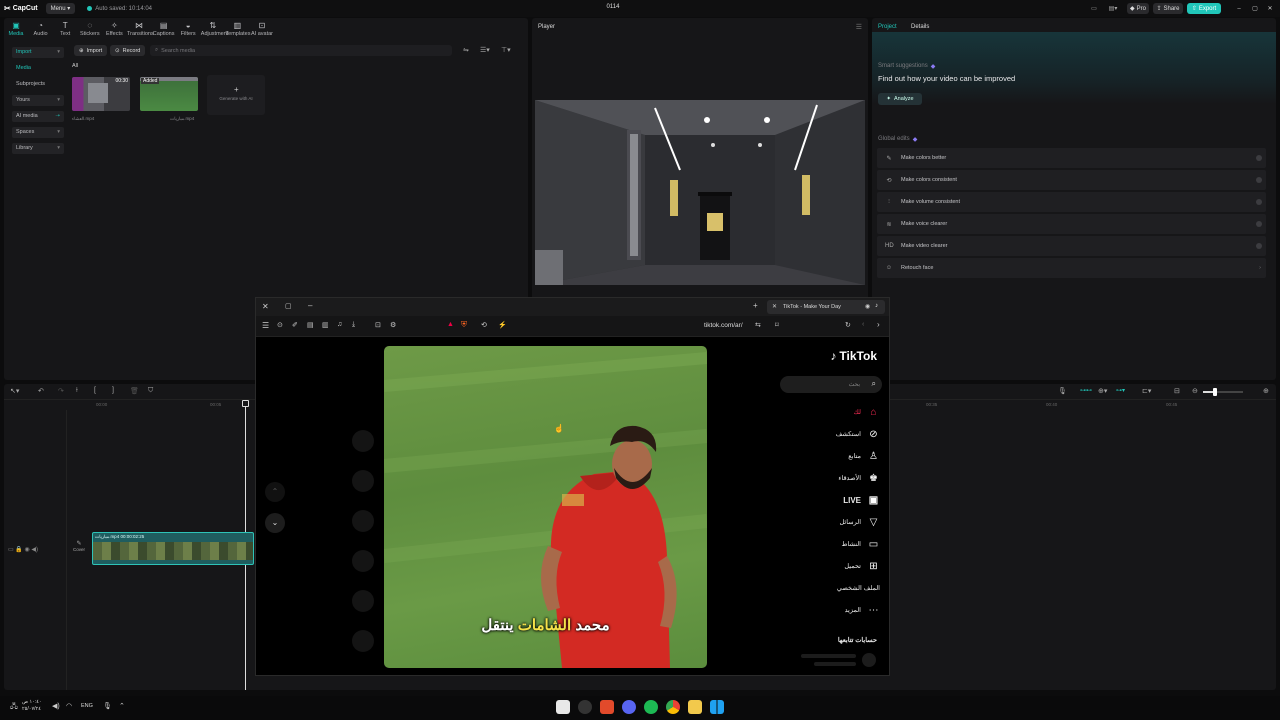 This screenshot has width=1280, height=720. What do you see at coordinates (878, 324) in the screenshot?
I see `forward-icon: ›` at bounding box center [878, 324].